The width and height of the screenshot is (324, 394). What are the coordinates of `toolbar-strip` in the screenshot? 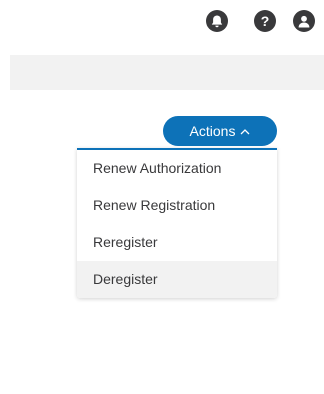 It's located at (167, 72).